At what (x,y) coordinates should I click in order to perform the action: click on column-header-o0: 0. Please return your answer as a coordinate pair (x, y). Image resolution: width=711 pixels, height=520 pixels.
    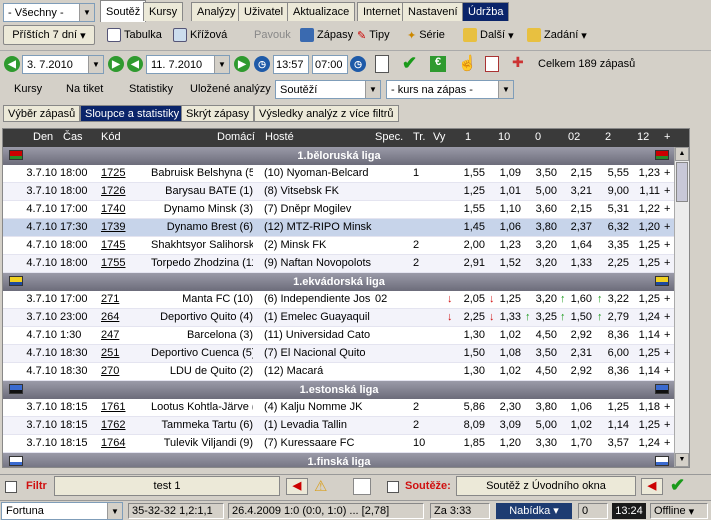
    Looking at the image, I should click on (538, 137).